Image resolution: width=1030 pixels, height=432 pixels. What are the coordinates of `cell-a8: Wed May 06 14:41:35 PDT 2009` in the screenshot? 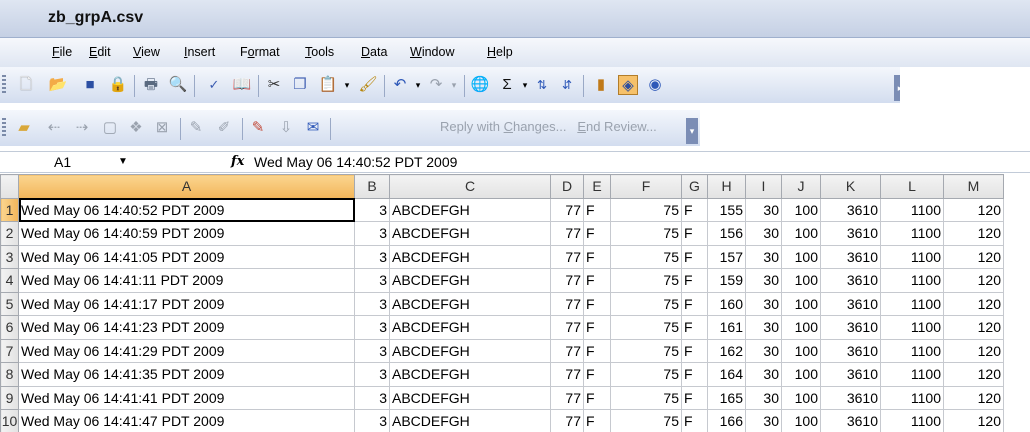 It's located at (186, 374).